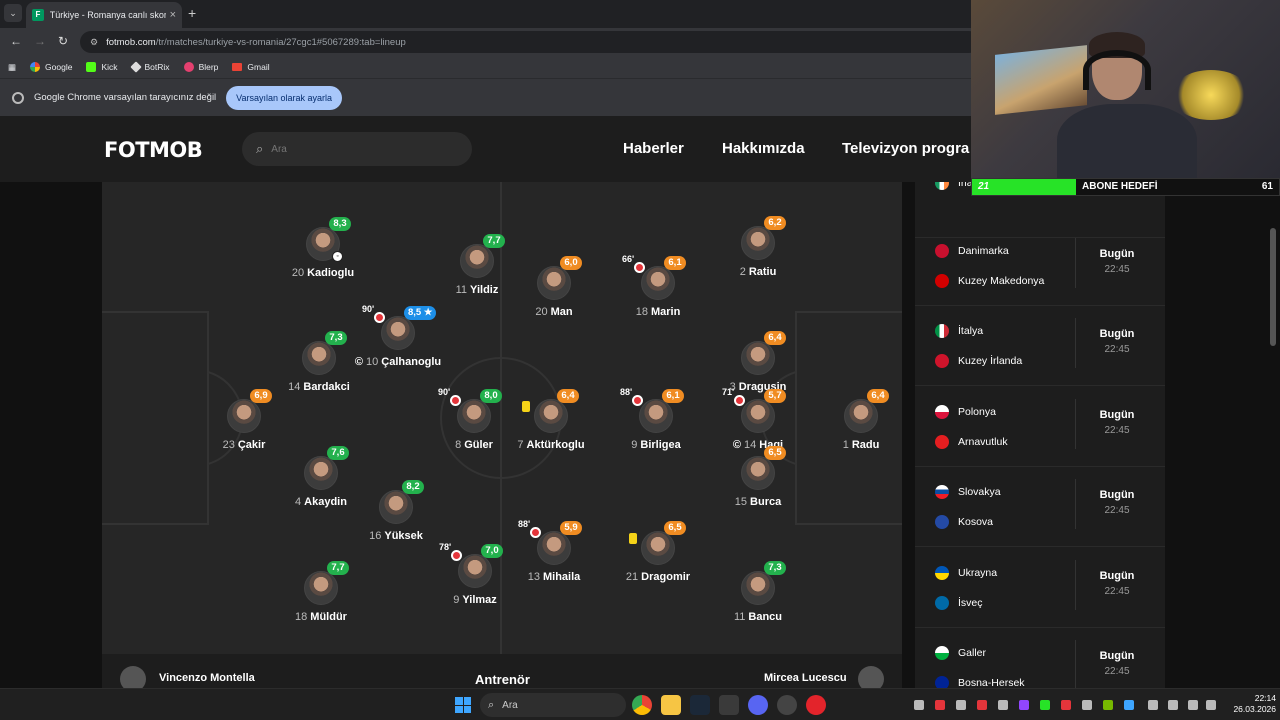  I want to click on player-away: 5,7 71' © 14 Hagi, so click(758, 423).